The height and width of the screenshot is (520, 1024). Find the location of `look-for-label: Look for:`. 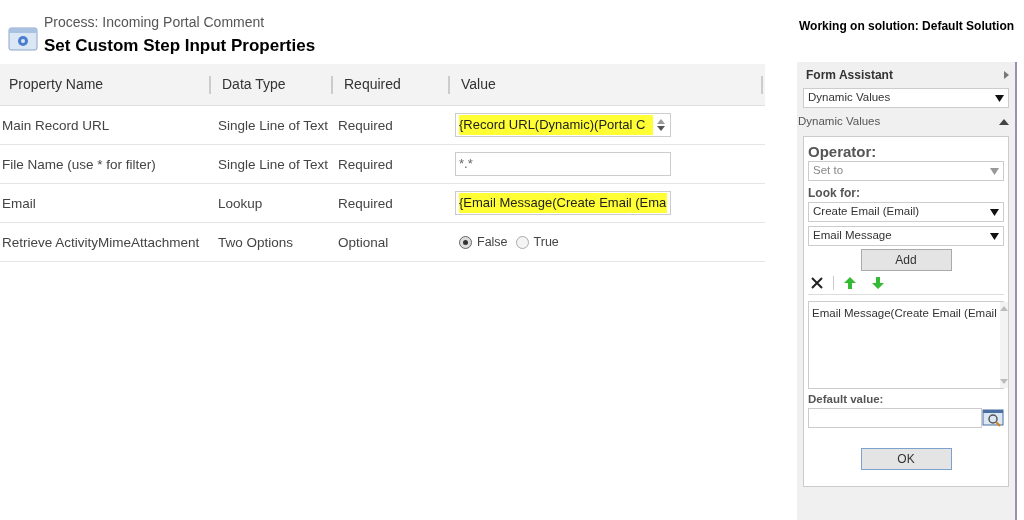

look-for-label: Look for: is located at coordinates (834, 193).